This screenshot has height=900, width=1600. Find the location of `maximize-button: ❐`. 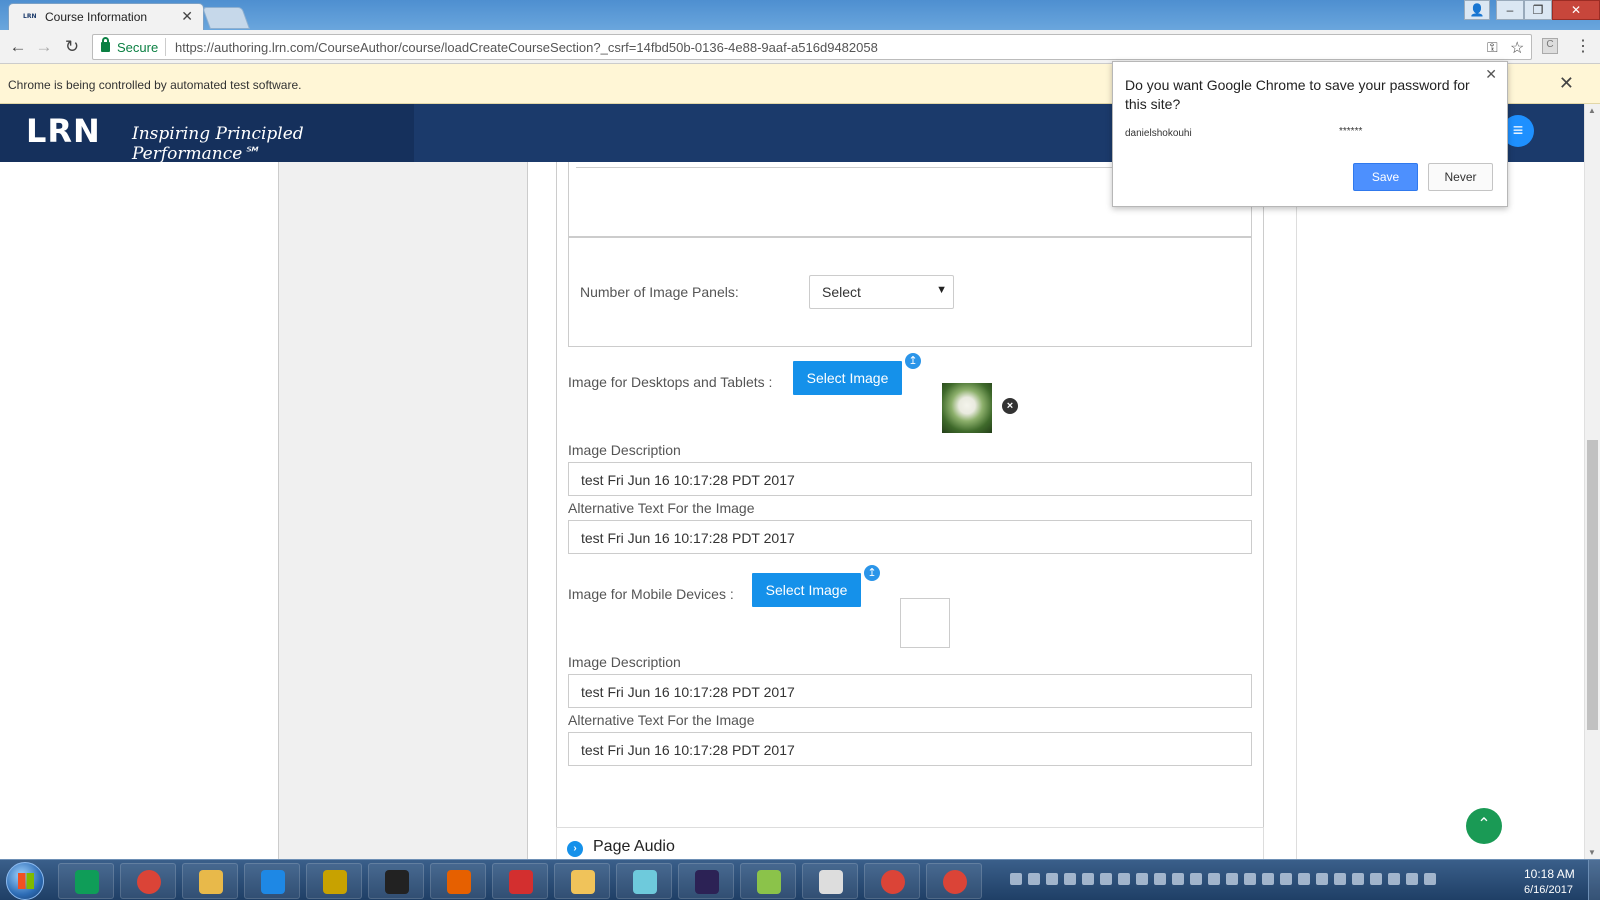

maximize-button: ❐ is located at coordinates (1538, 10).